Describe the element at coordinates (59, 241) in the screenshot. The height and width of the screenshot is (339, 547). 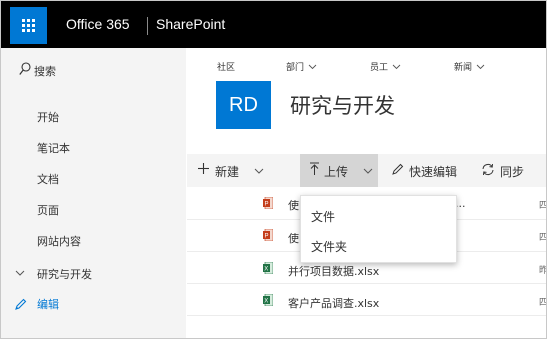
I see `nav-item-site-contents: 网站内容` at that location.